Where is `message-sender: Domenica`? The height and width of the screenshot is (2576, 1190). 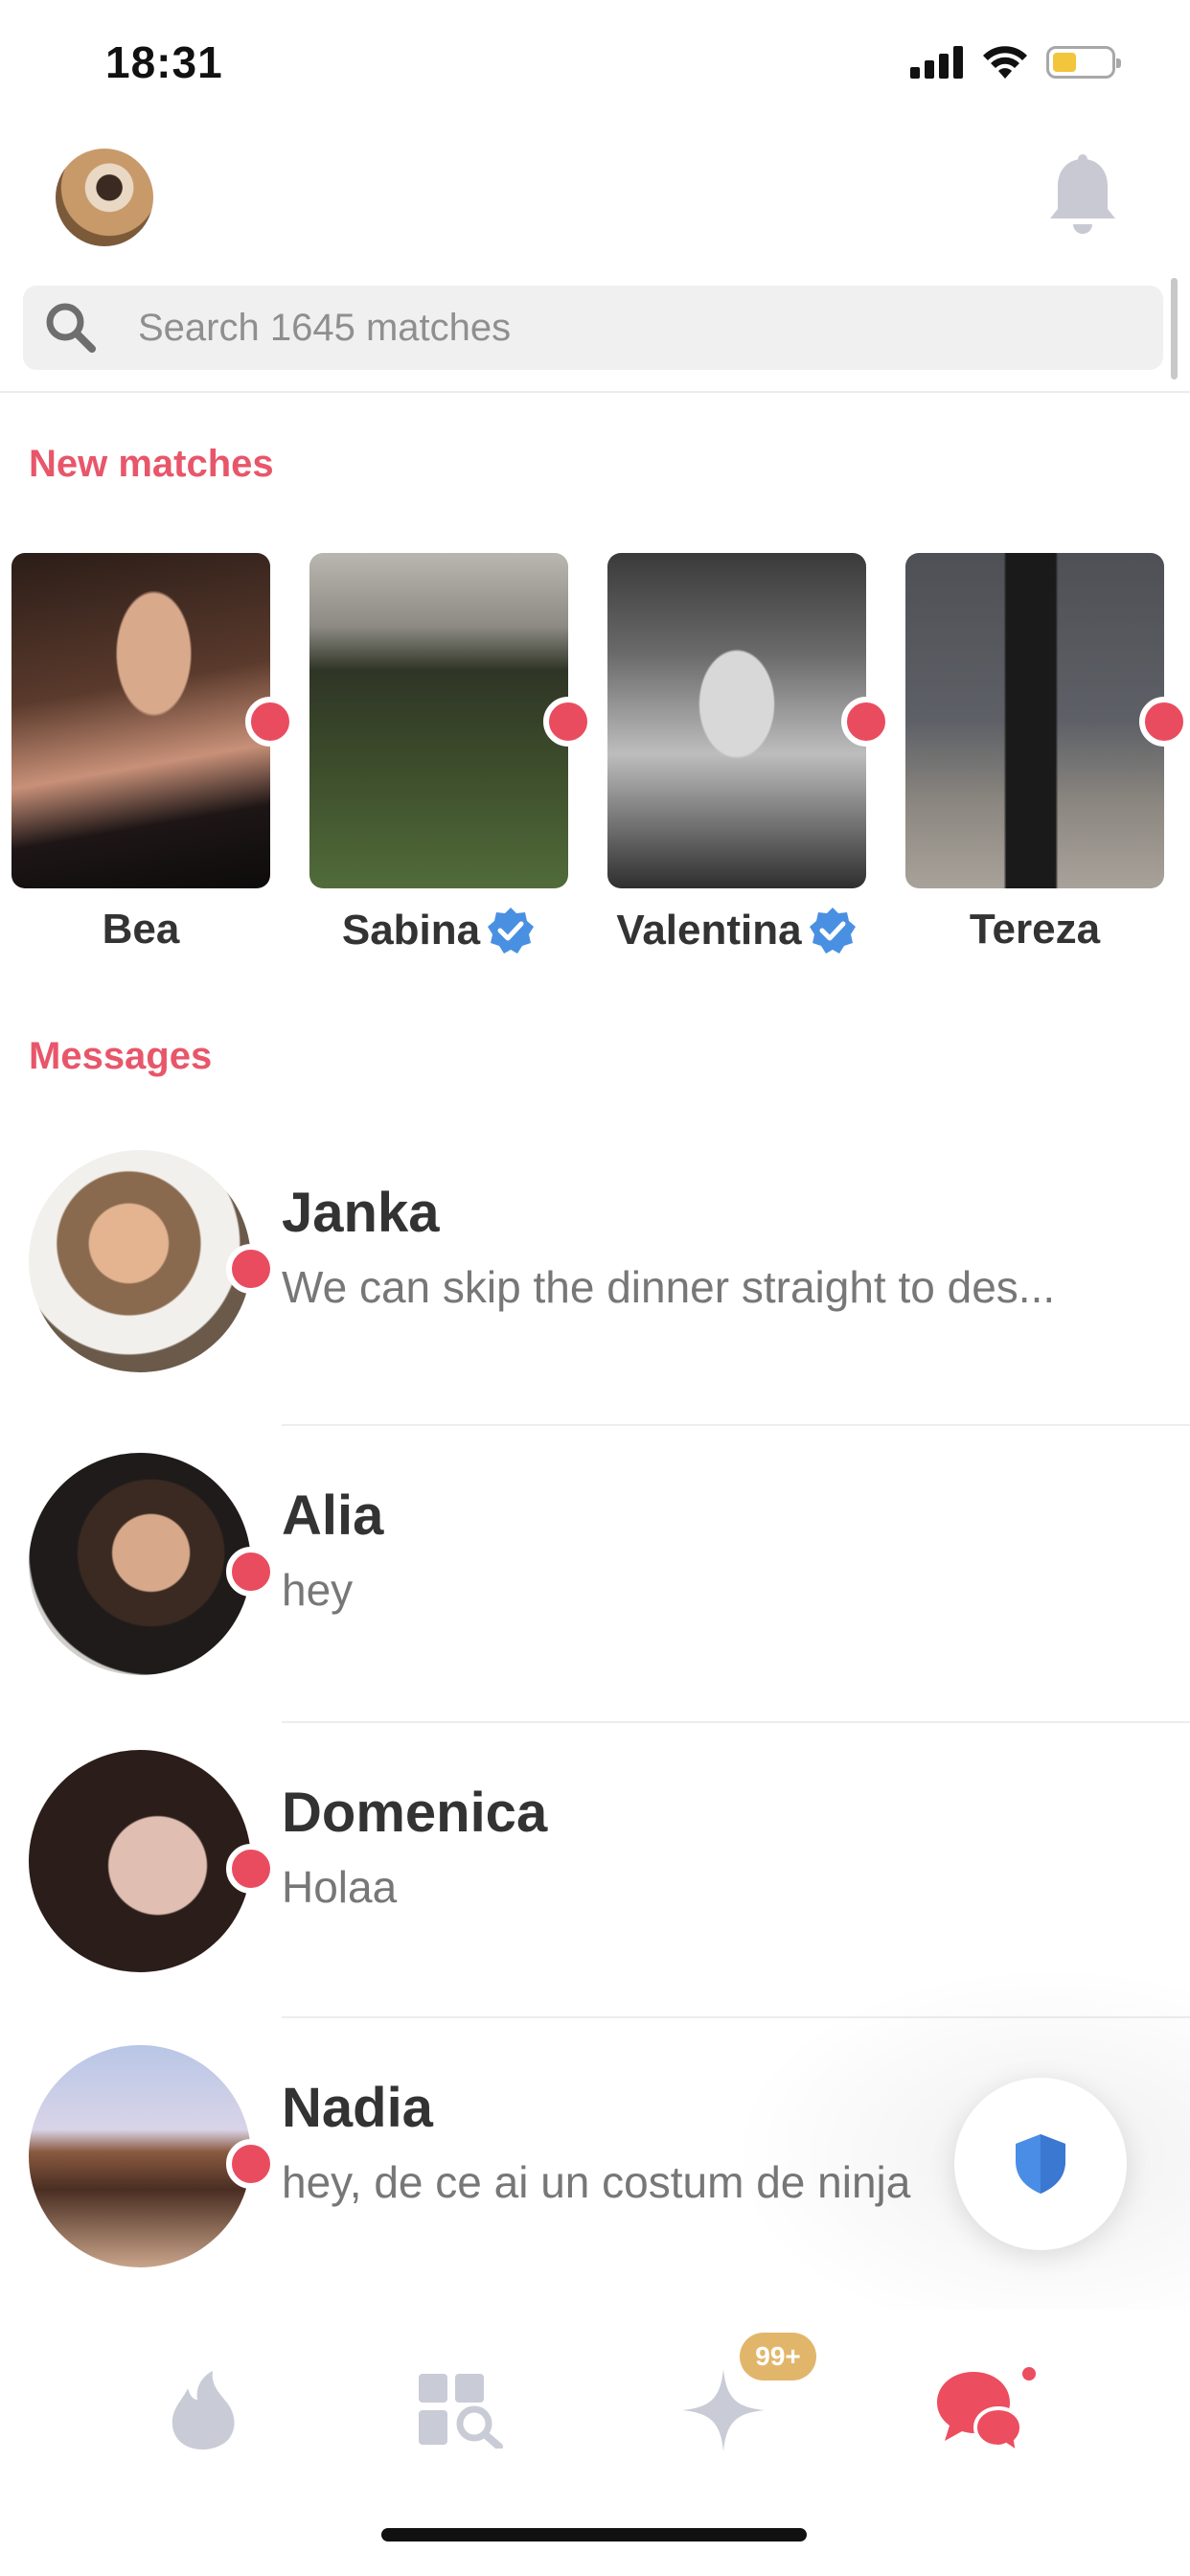 message-sender: Domenica is located at coordinates (415, 1813).